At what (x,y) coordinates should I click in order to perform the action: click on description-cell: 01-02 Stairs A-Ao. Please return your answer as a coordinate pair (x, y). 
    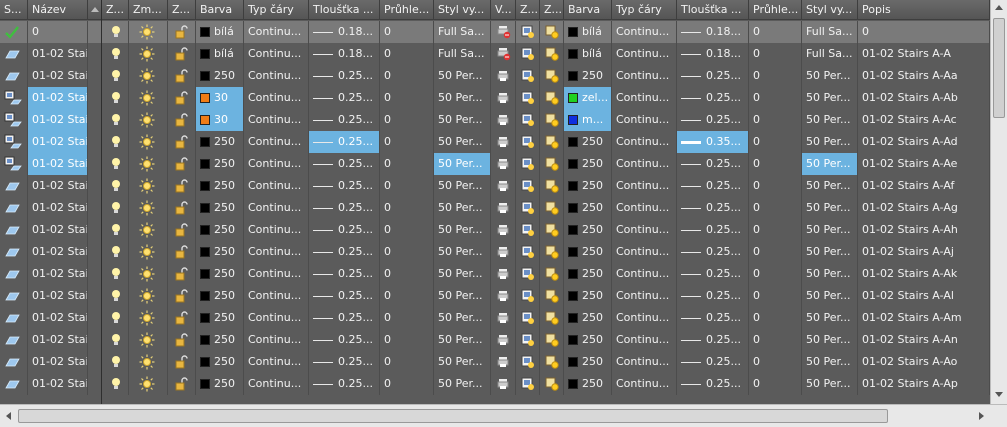
    Looking at the image, I should click on (924, 362).